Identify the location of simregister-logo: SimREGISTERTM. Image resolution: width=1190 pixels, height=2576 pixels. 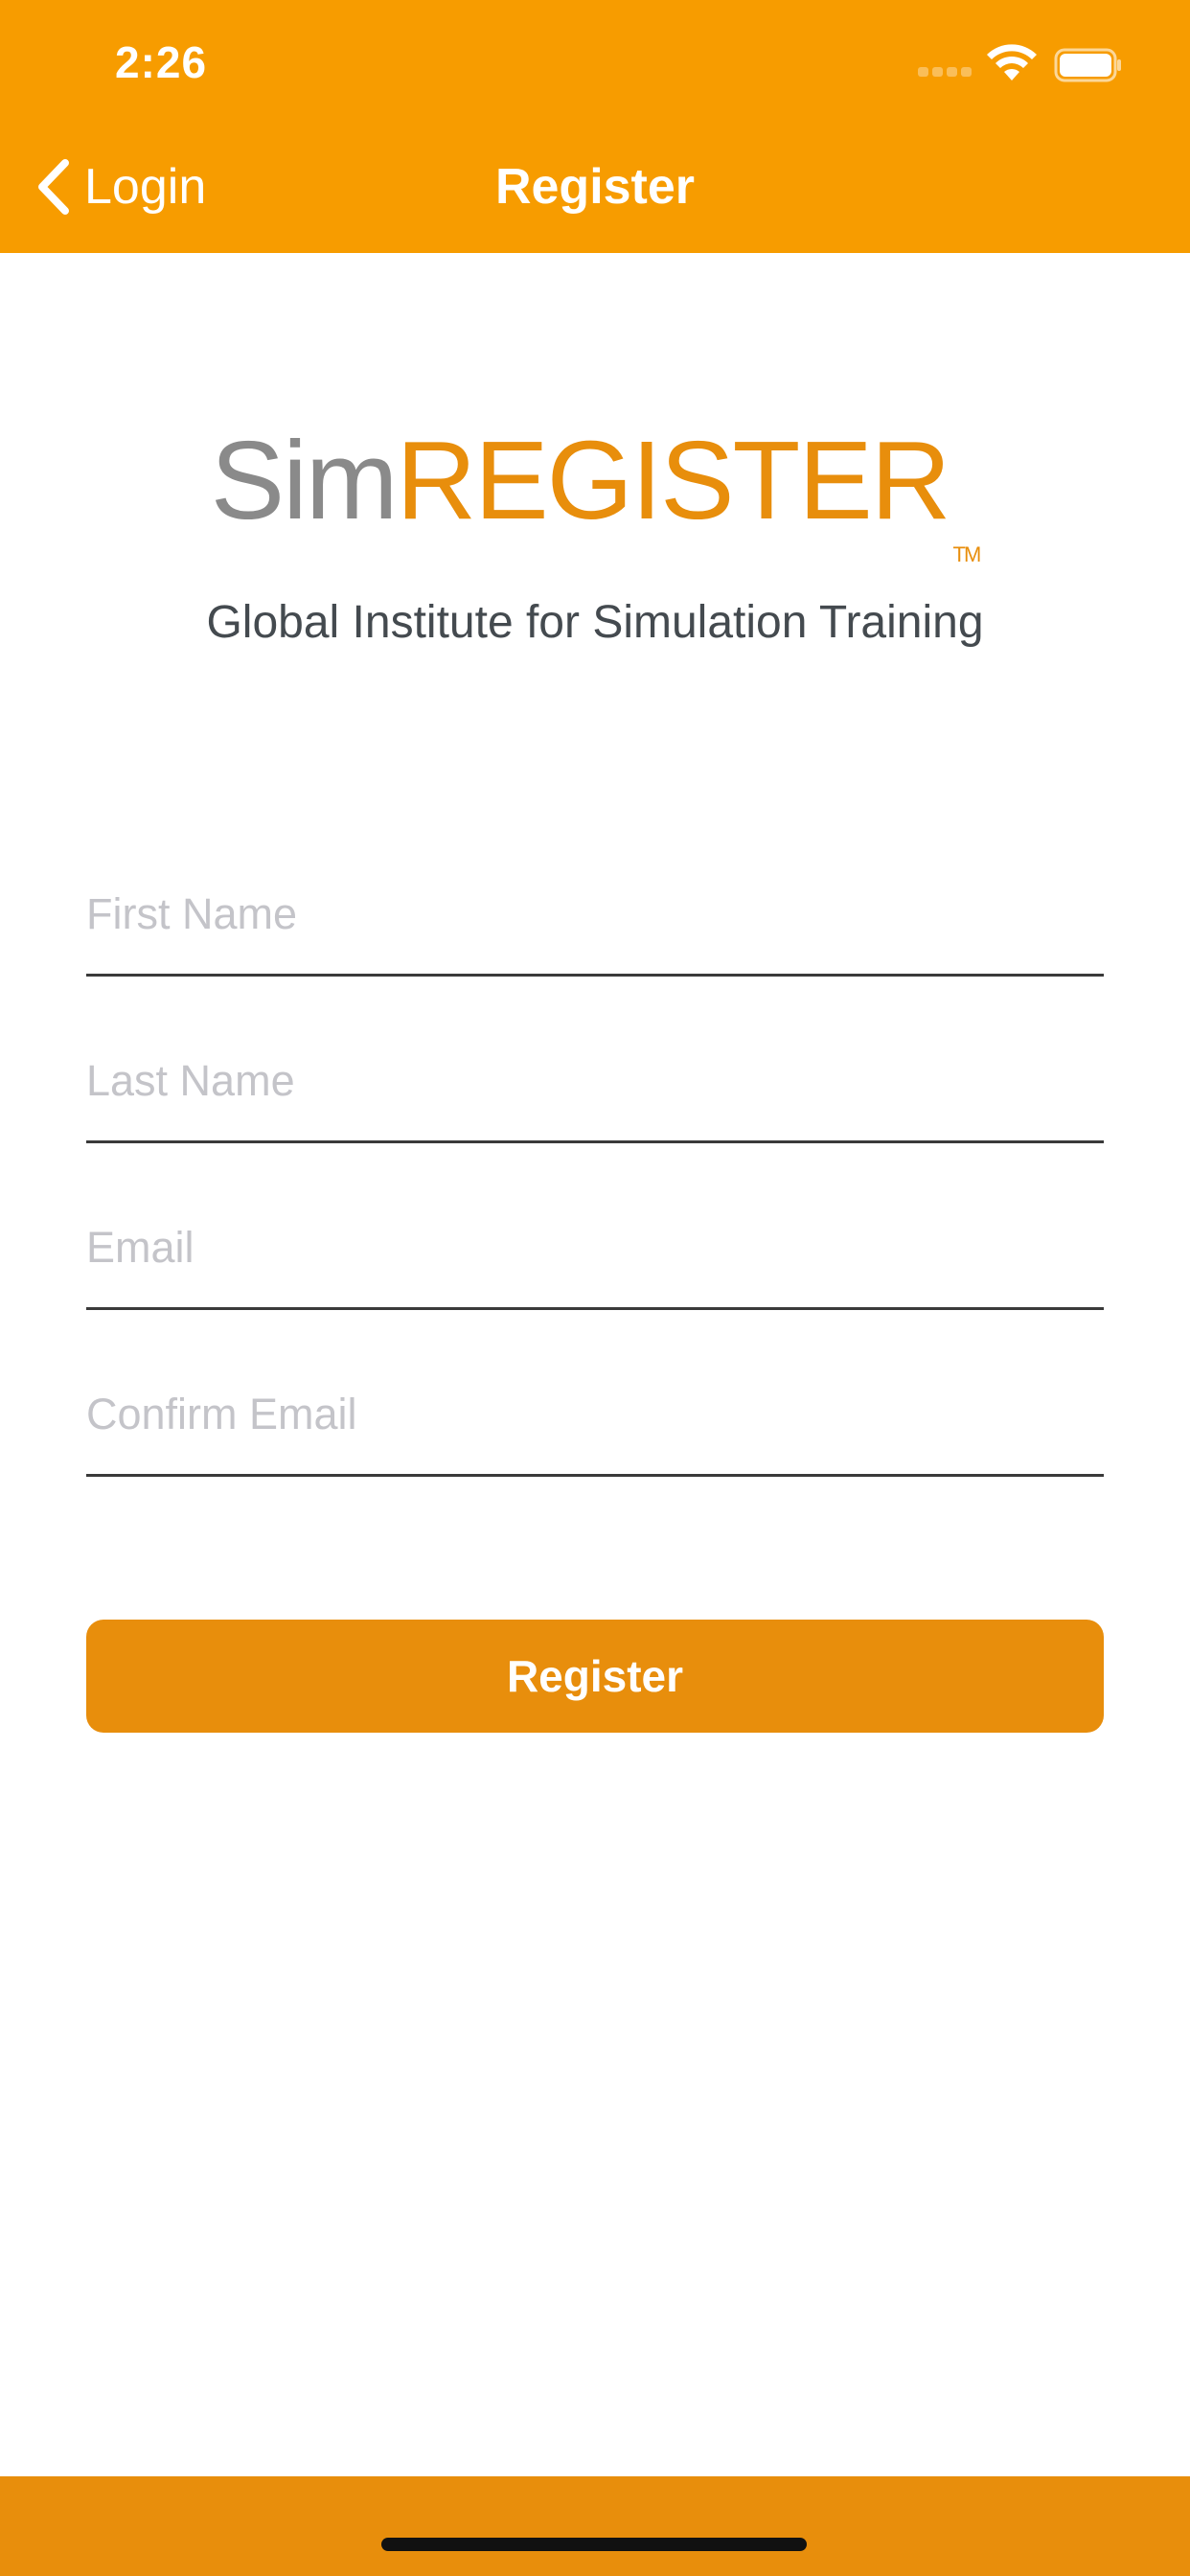
(595, 492).